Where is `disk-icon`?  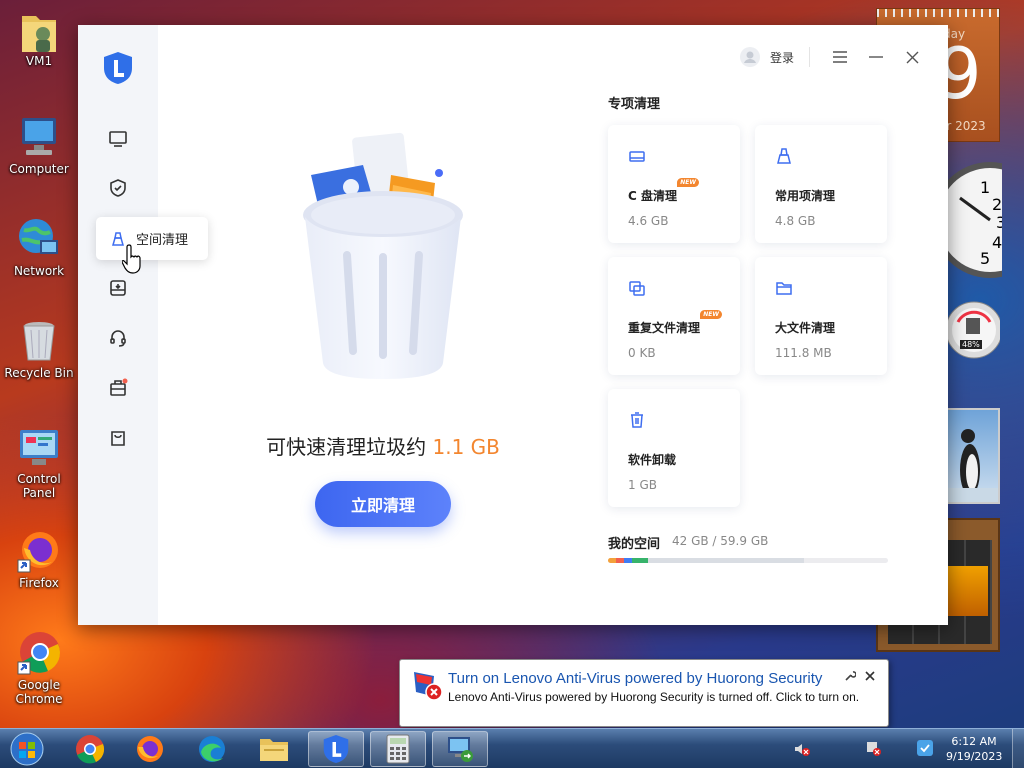 disk-icon is located at coordinates (118, 288).